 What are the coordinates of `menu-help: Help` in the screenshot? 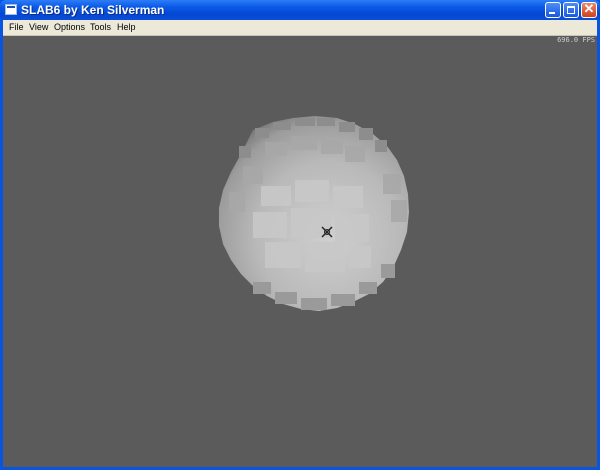 It's located at (126, 27).